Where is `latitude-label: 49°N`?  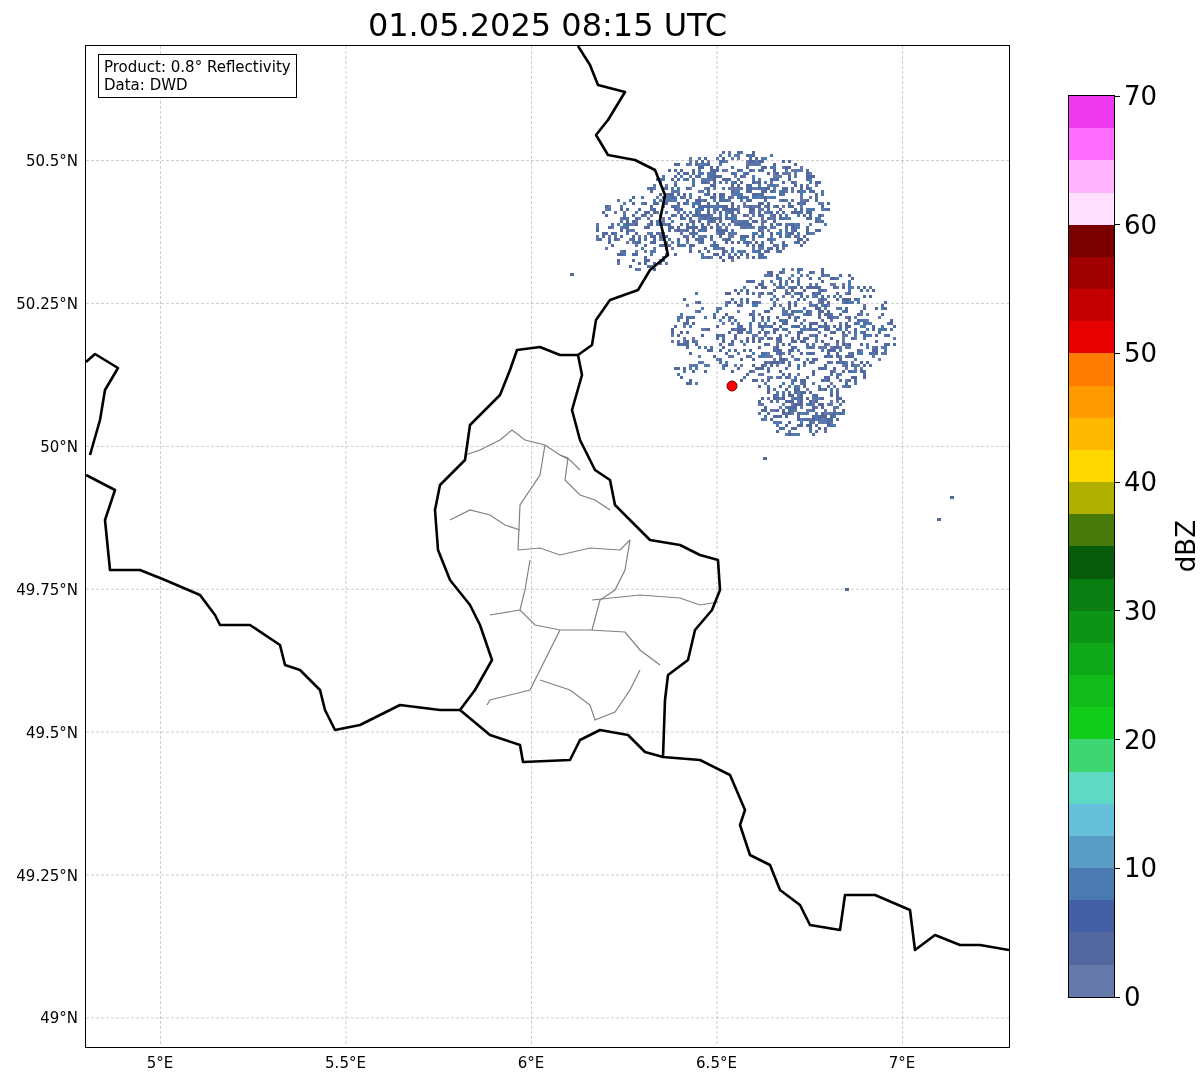
latitude-label: 49°N is located at coordinates (59, 1018).